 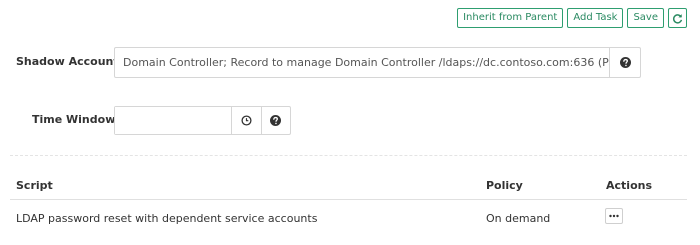 I want to click on clock-icon, so click(x=246, y=120).